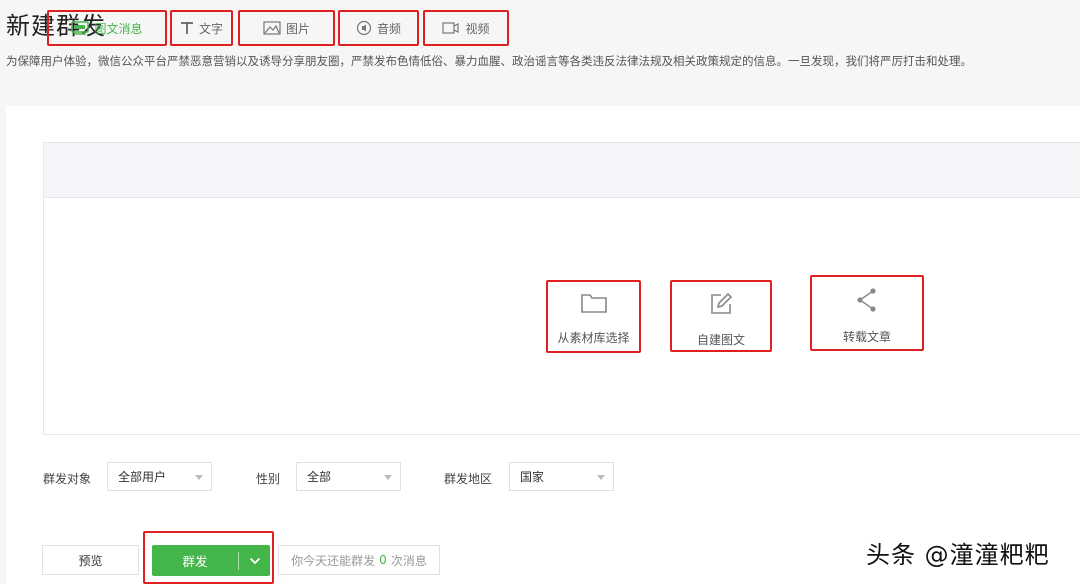  I want to click on region-label: 群发地区, so click(468, 479).